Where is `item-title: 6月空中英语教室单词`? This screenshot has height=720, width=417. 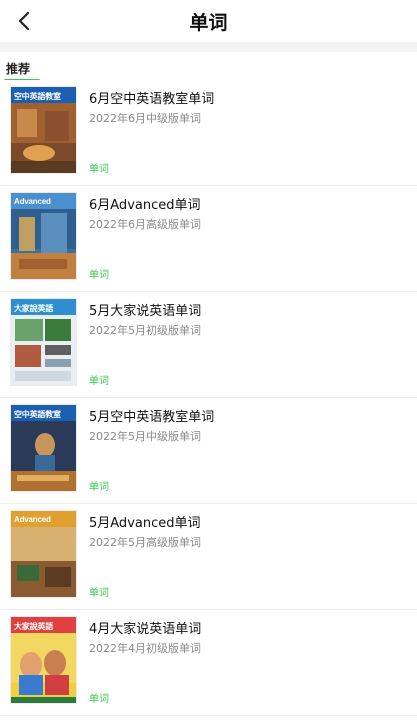
item-title: 6月空中英语教室单词 is located at coordinates (152, 99).